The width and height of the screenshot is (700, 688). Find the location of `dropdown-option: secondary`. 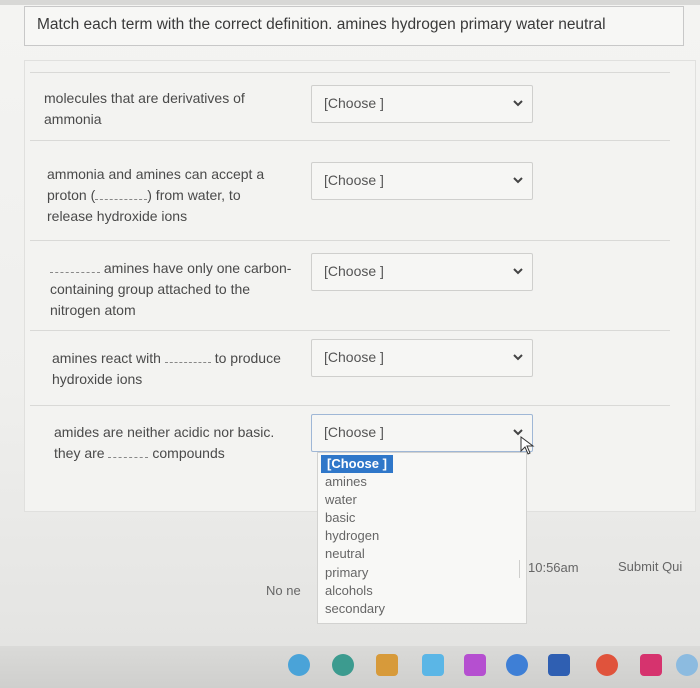

dropdown-option: secondary is located at coordinates (355, 608).